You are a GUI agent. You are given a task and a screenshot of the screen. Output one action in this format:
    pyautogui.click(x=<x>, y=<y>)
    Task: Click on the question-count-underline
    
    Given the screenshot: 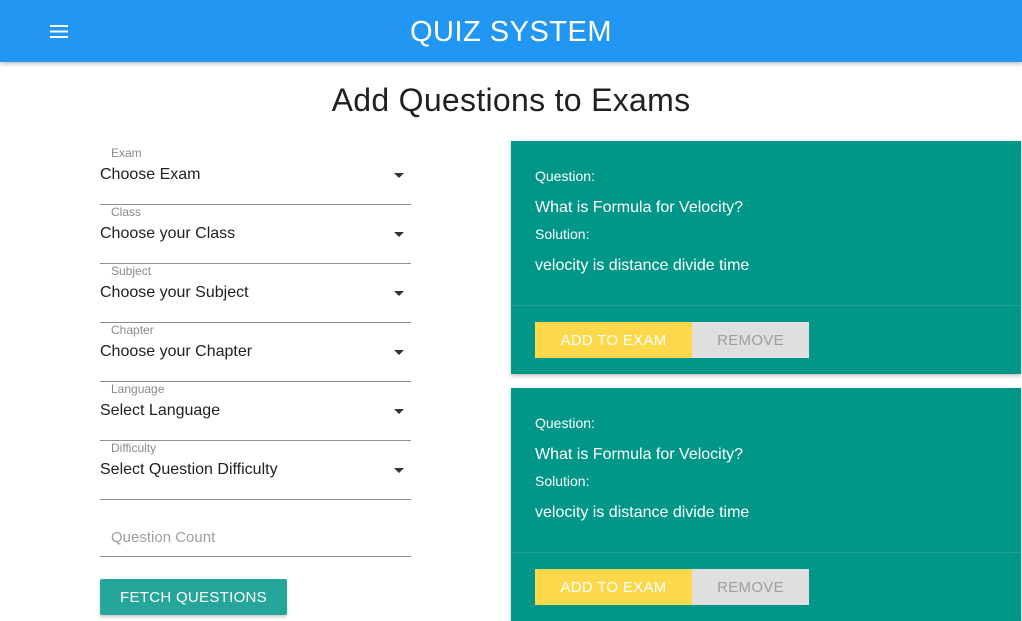 What is the action you would take?
    pyautogui.click(x=255, y=556)
    